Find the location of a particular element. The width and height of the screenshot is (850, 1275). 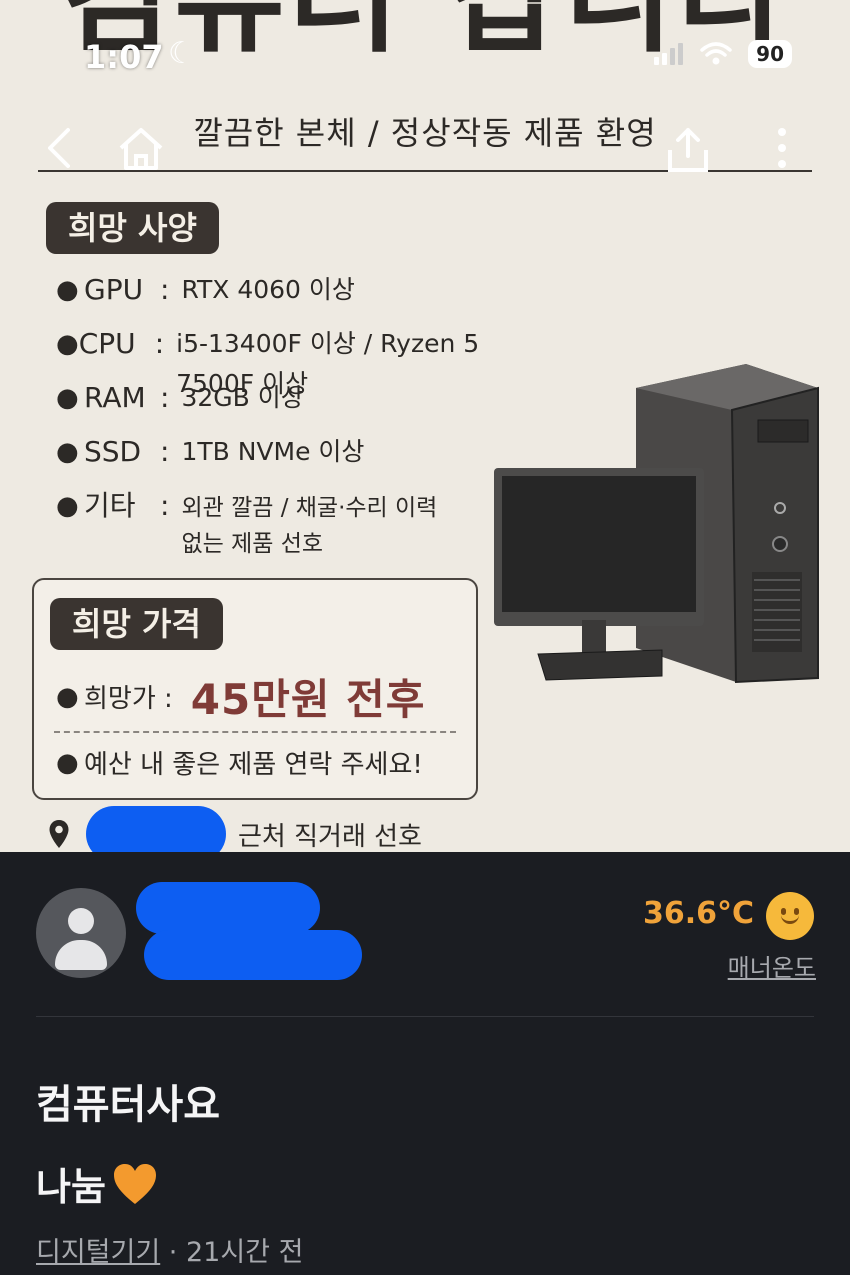

status-indicators: 90 is located at coordinates (723, 54).